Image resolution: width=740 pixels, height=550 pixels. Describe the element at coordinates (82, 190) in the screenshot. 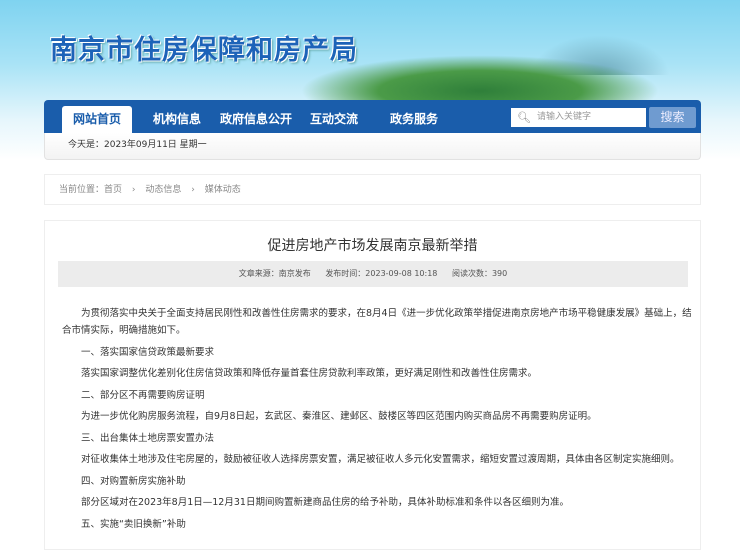

I see `breadcrumb-prefix: 当前位置：` at that location.